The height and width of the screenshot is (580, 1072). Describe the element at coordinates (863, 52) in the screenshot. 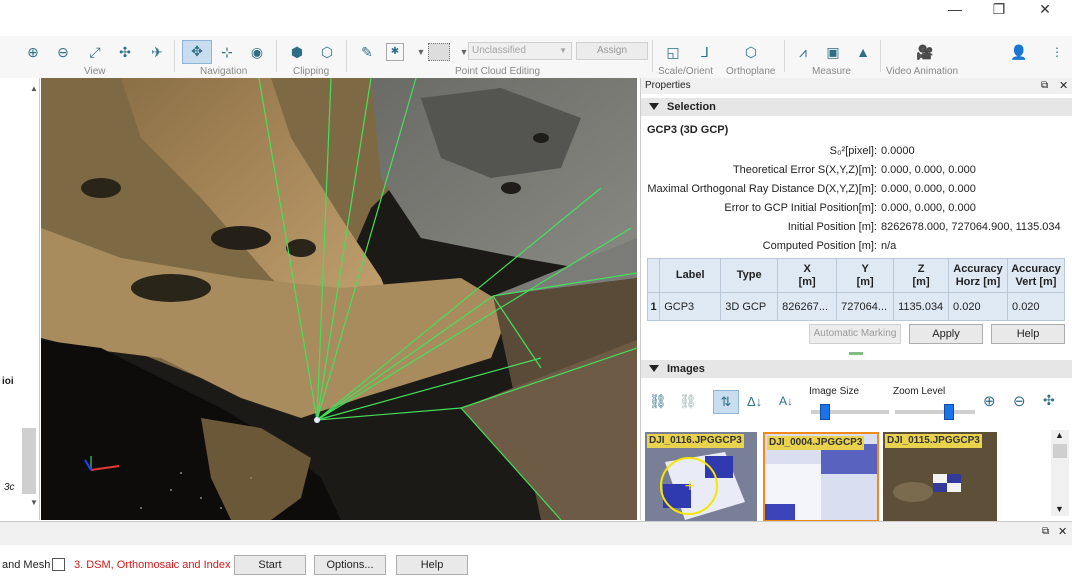

I see `measure-volume-icon: ▲` at that location.